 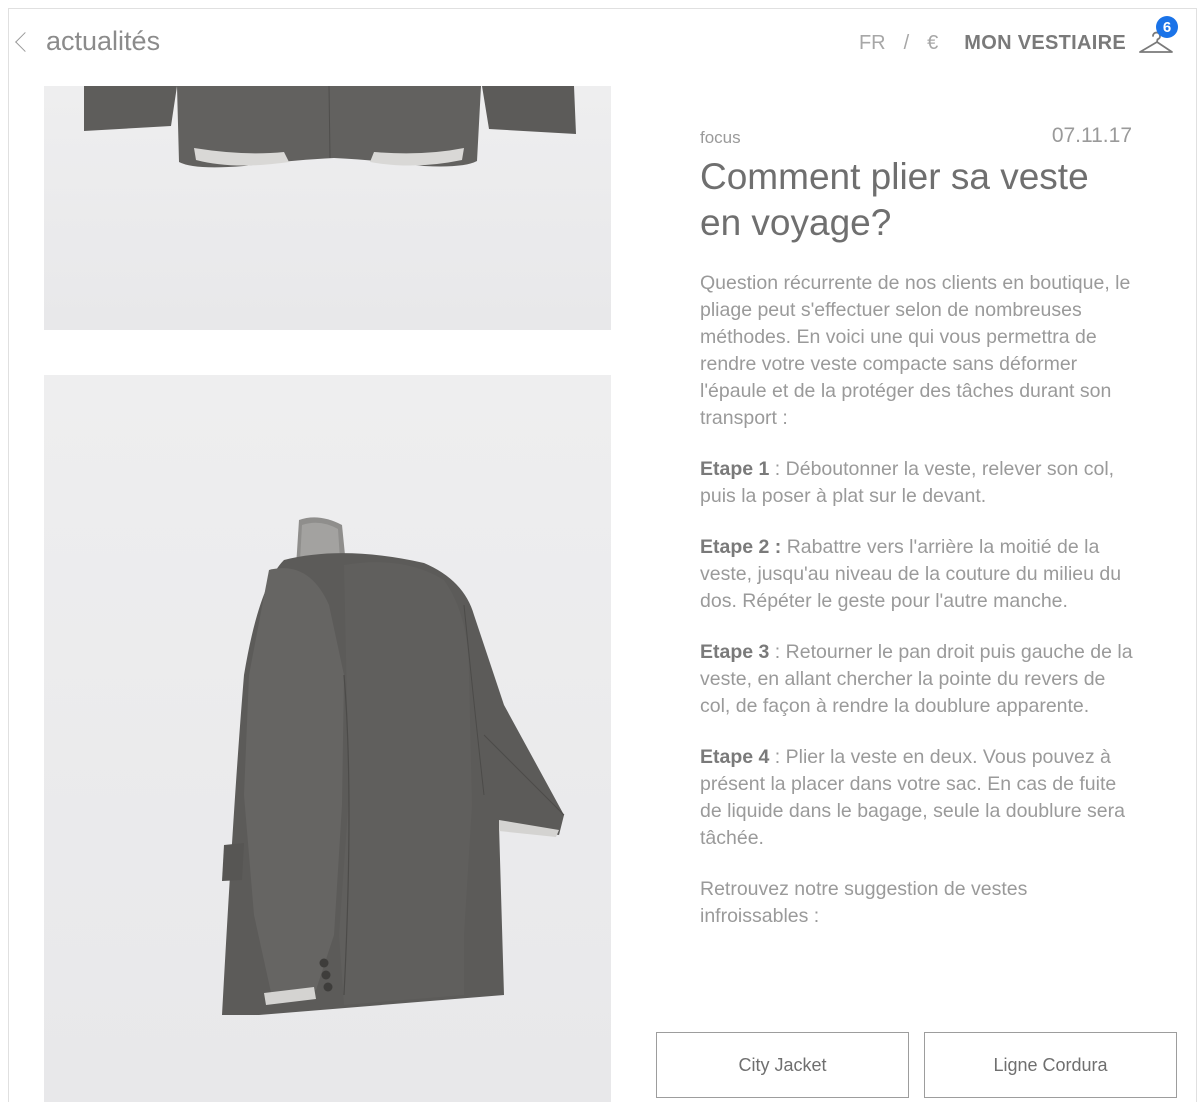 What do you see at coordinates (920, 136) in the screenshot?
I see `article-meta: focus 07.11.17` at bounding box center [920, 136].